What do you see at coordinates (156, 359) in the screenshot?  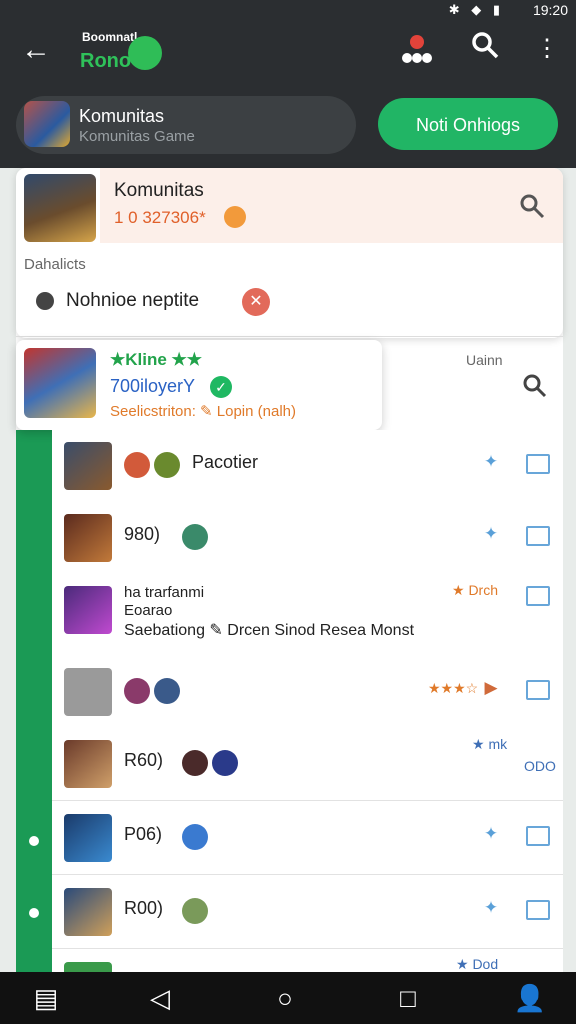 I see `popup-rating: ★Kline ★★` at bounding box center [156, 359].